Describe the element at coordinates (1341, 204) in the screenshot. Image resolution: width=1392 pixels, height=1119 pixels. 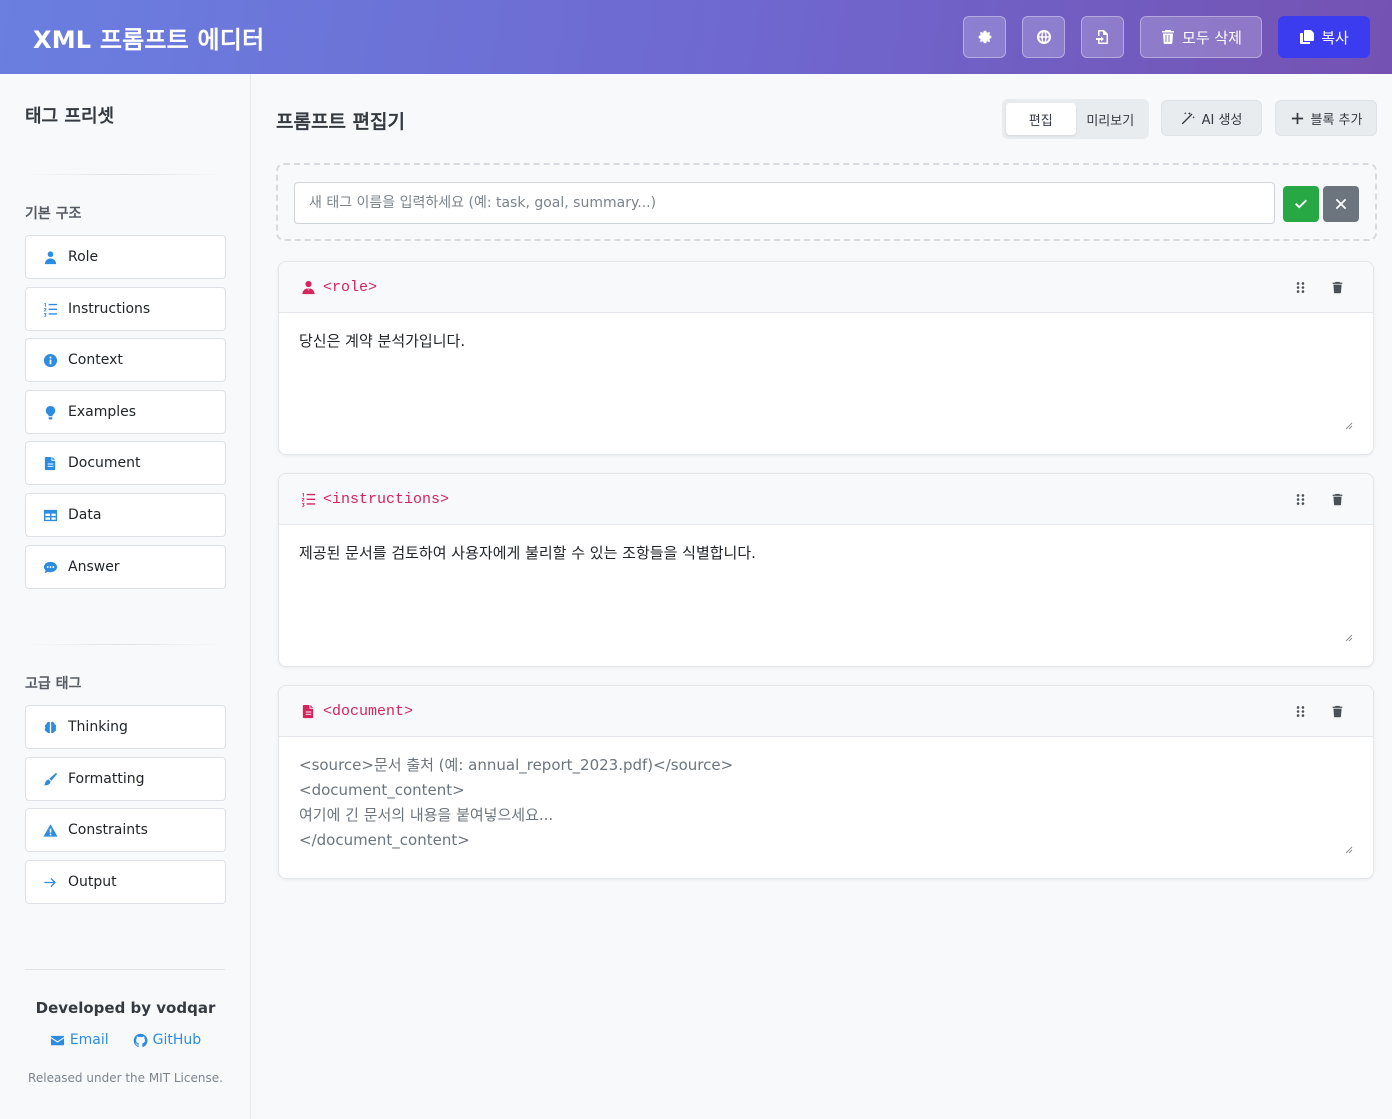
I see `cancel-tag-button` at that location.